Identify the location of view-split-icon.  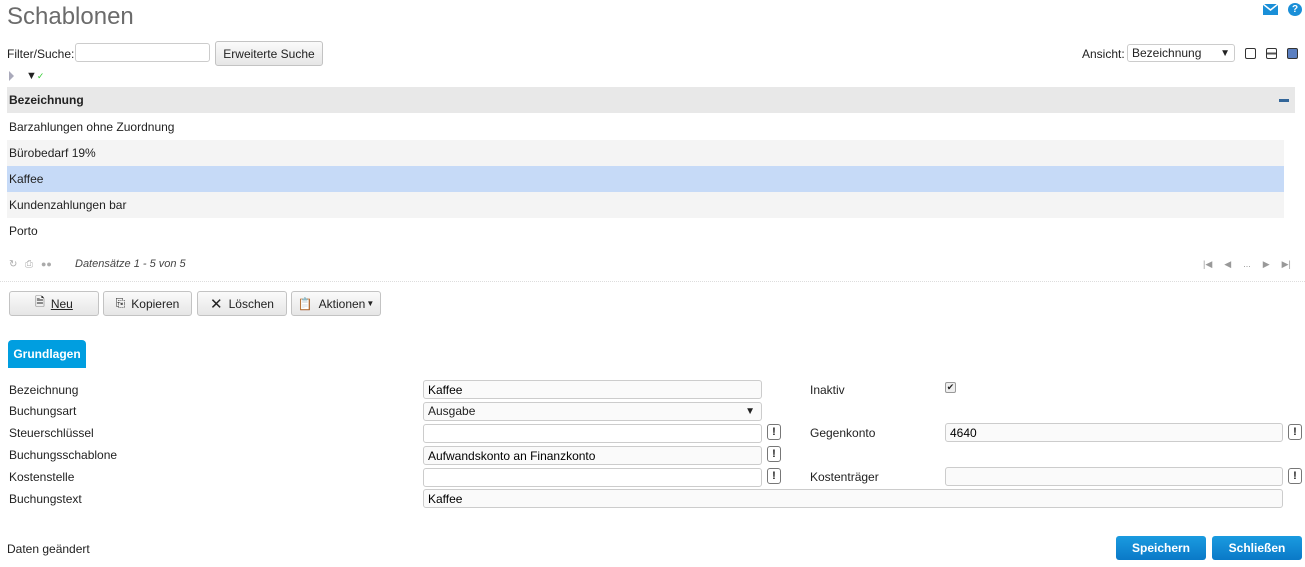
(1271, 53).